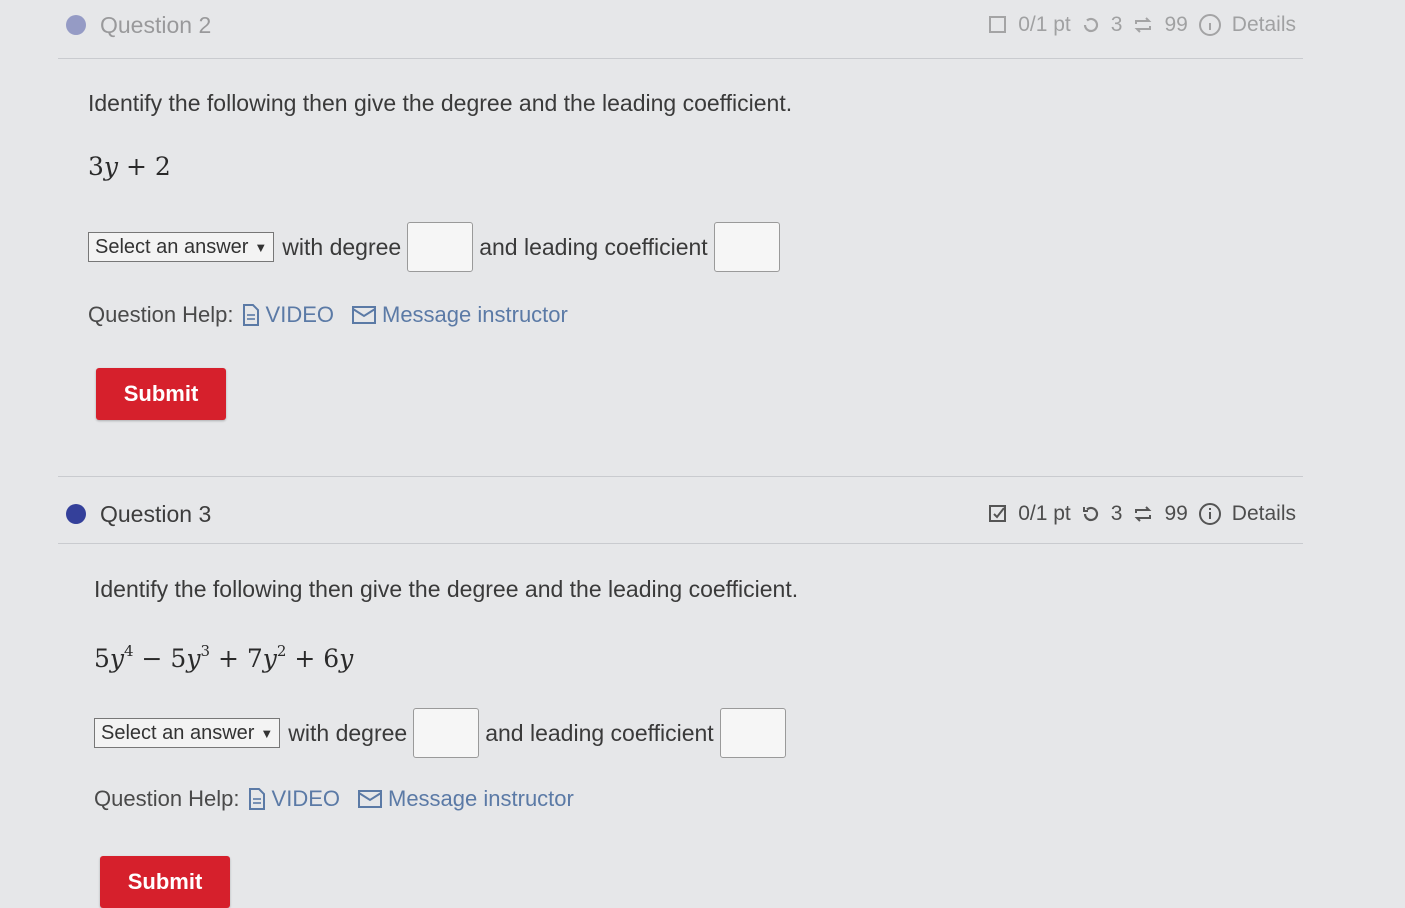 This screenshot has height=908, width=1405. What do you see at coordinates (156, 24) in the screenshot?
I see `question-2-title: Question 2` at bounding box center [156, 24].